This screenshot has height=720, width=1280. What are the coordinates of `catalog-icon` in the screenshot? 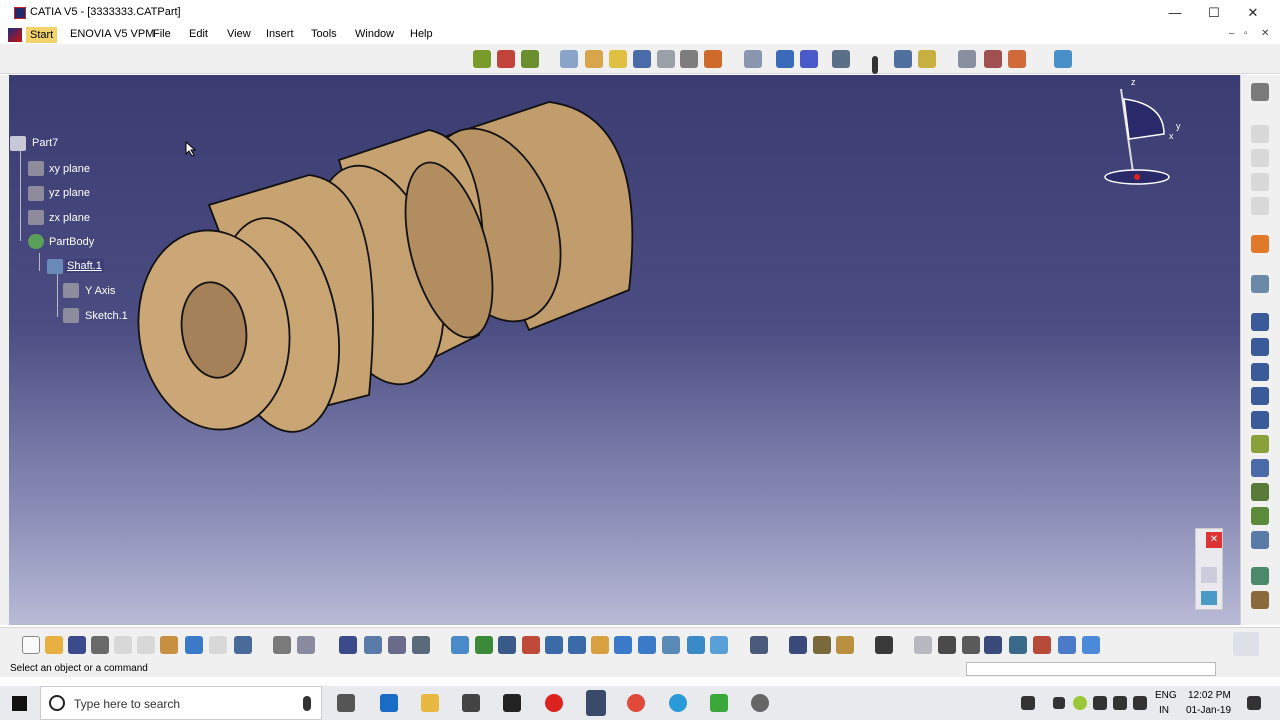 It's located at (759, 645).